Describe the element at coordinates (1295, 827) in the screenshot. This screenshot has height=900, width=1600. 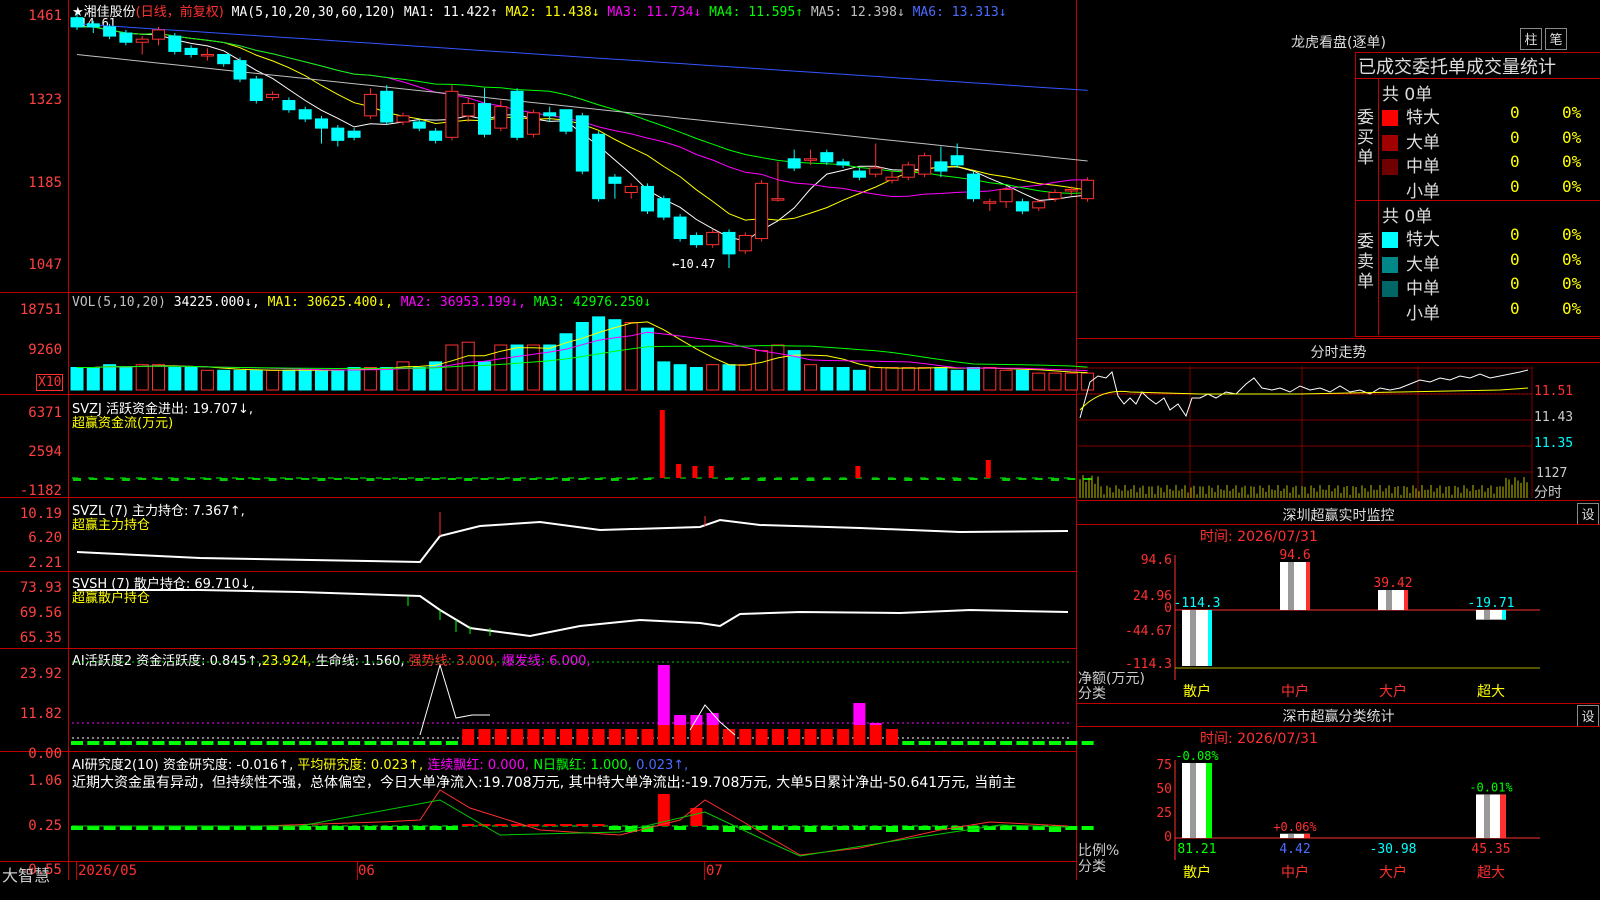
I see `sz-class-change-label: +0.06%` at that location.